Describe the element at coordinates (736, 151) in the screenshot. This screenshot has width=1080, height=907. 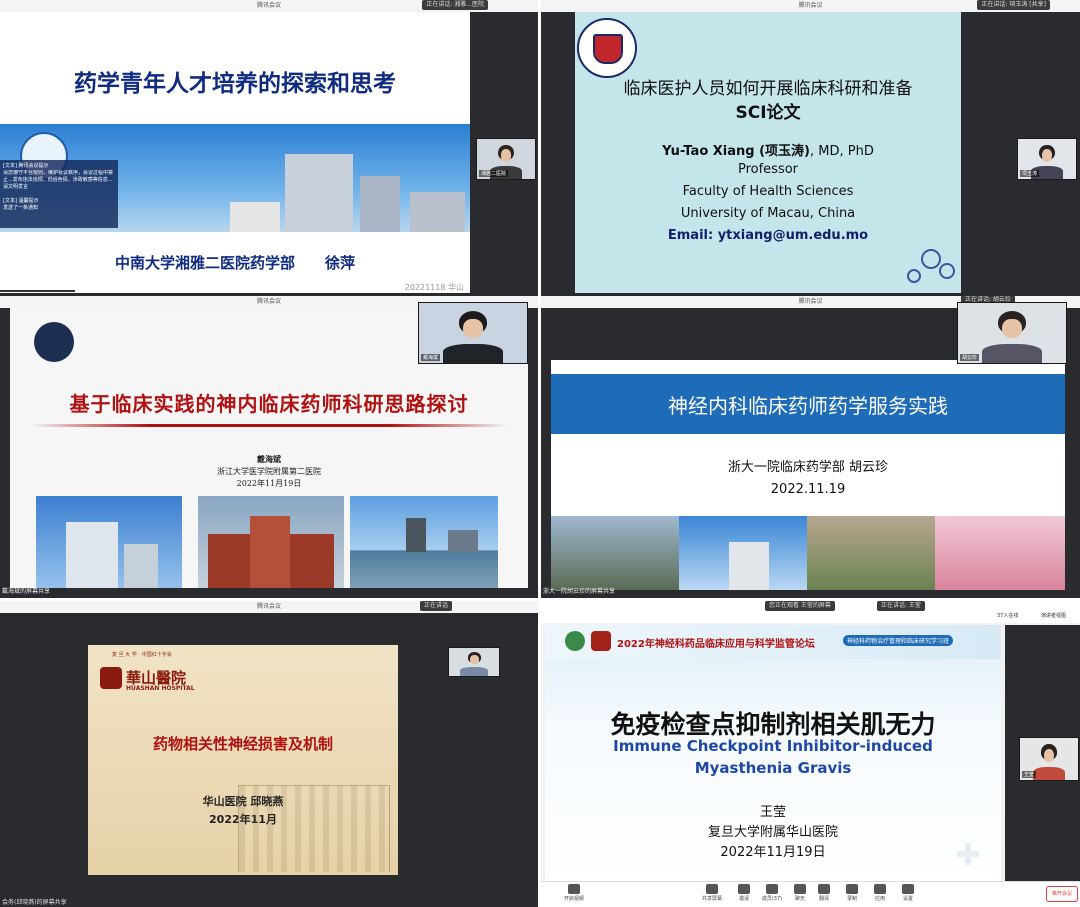
I see `speaker-name: Yu-Tao Xiang (项玉涛)` at that location.